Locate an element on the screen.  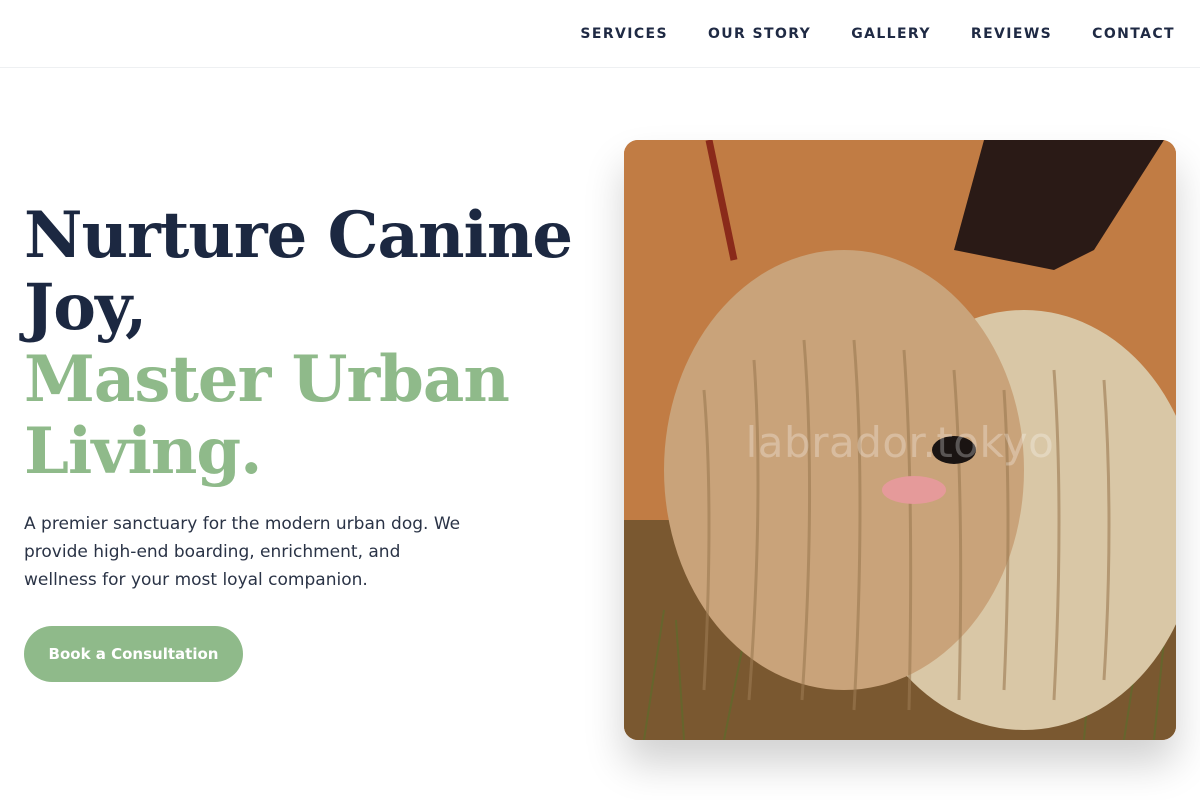
hero-title-line-2: Joy, is located at coordinates (85, 307).